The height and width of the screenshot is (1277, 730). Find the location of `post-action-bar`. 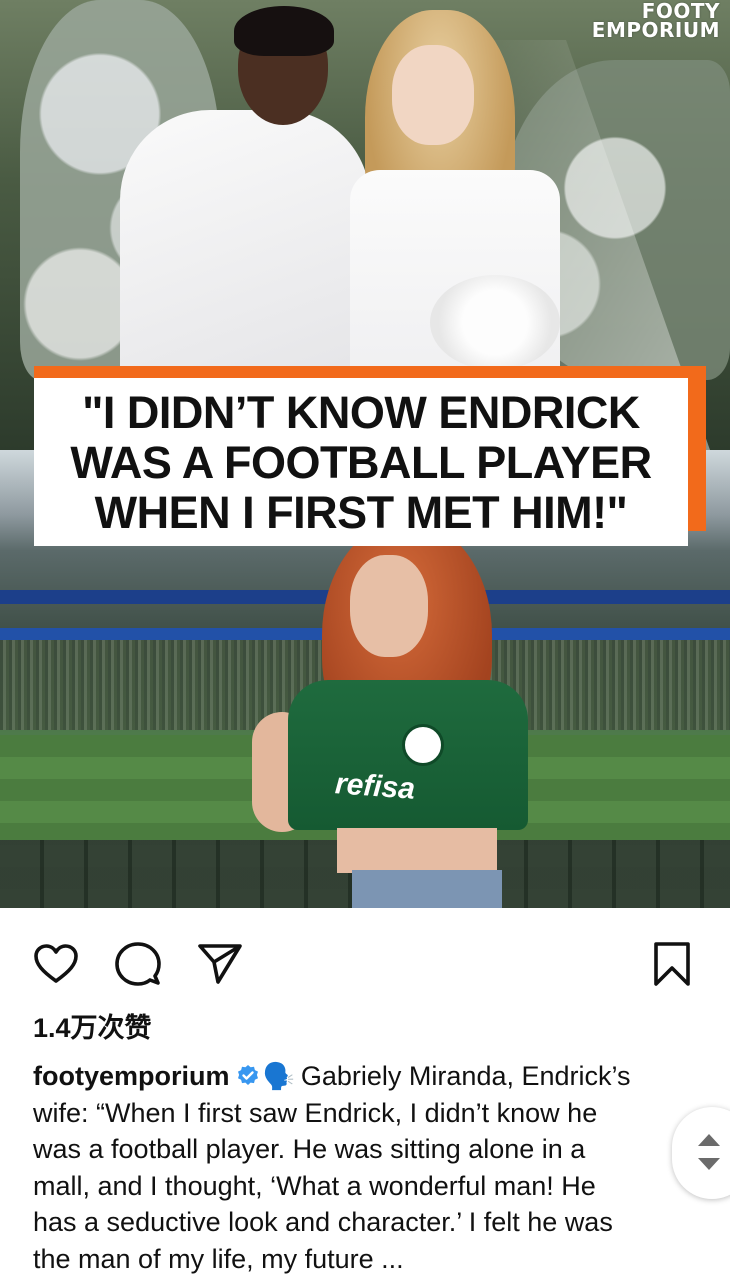

post-action-bar is located at coordinates (365, 958).